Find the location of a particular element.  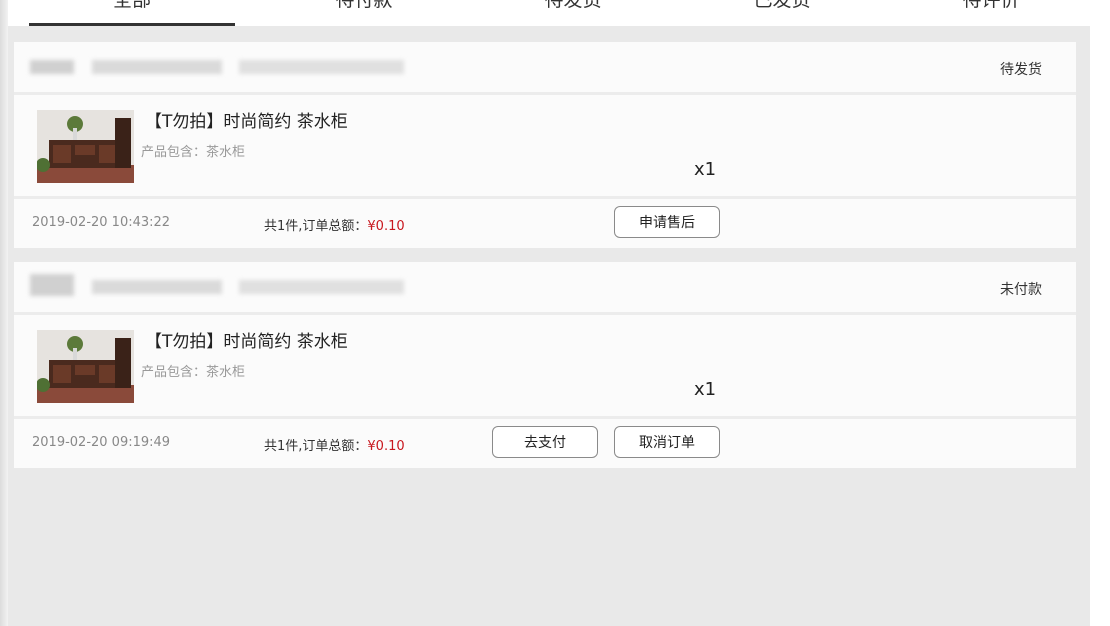

tab-label: 已发货 is located at coordinates (782, 5).